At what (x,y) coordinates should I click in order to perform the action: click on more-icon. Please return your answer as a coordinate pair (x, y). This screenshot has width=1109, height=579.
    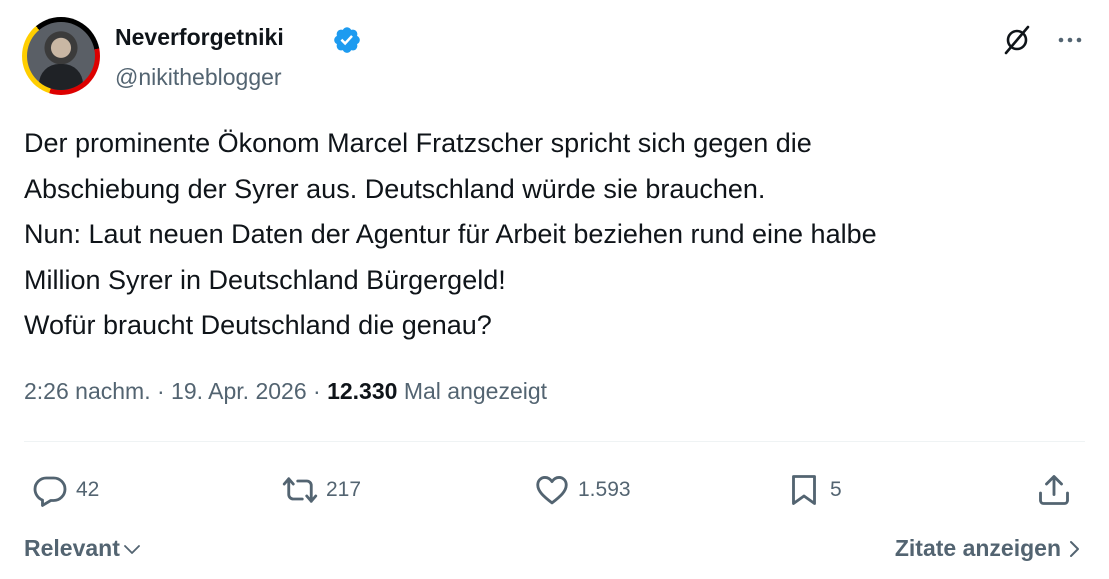
    Looking at the image, I should click on (1070, 40).